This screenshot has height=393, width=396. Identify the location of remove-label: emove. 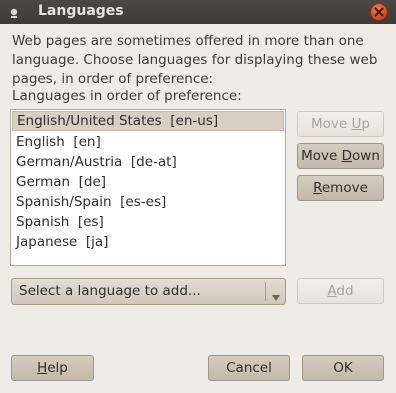
(344, 188).